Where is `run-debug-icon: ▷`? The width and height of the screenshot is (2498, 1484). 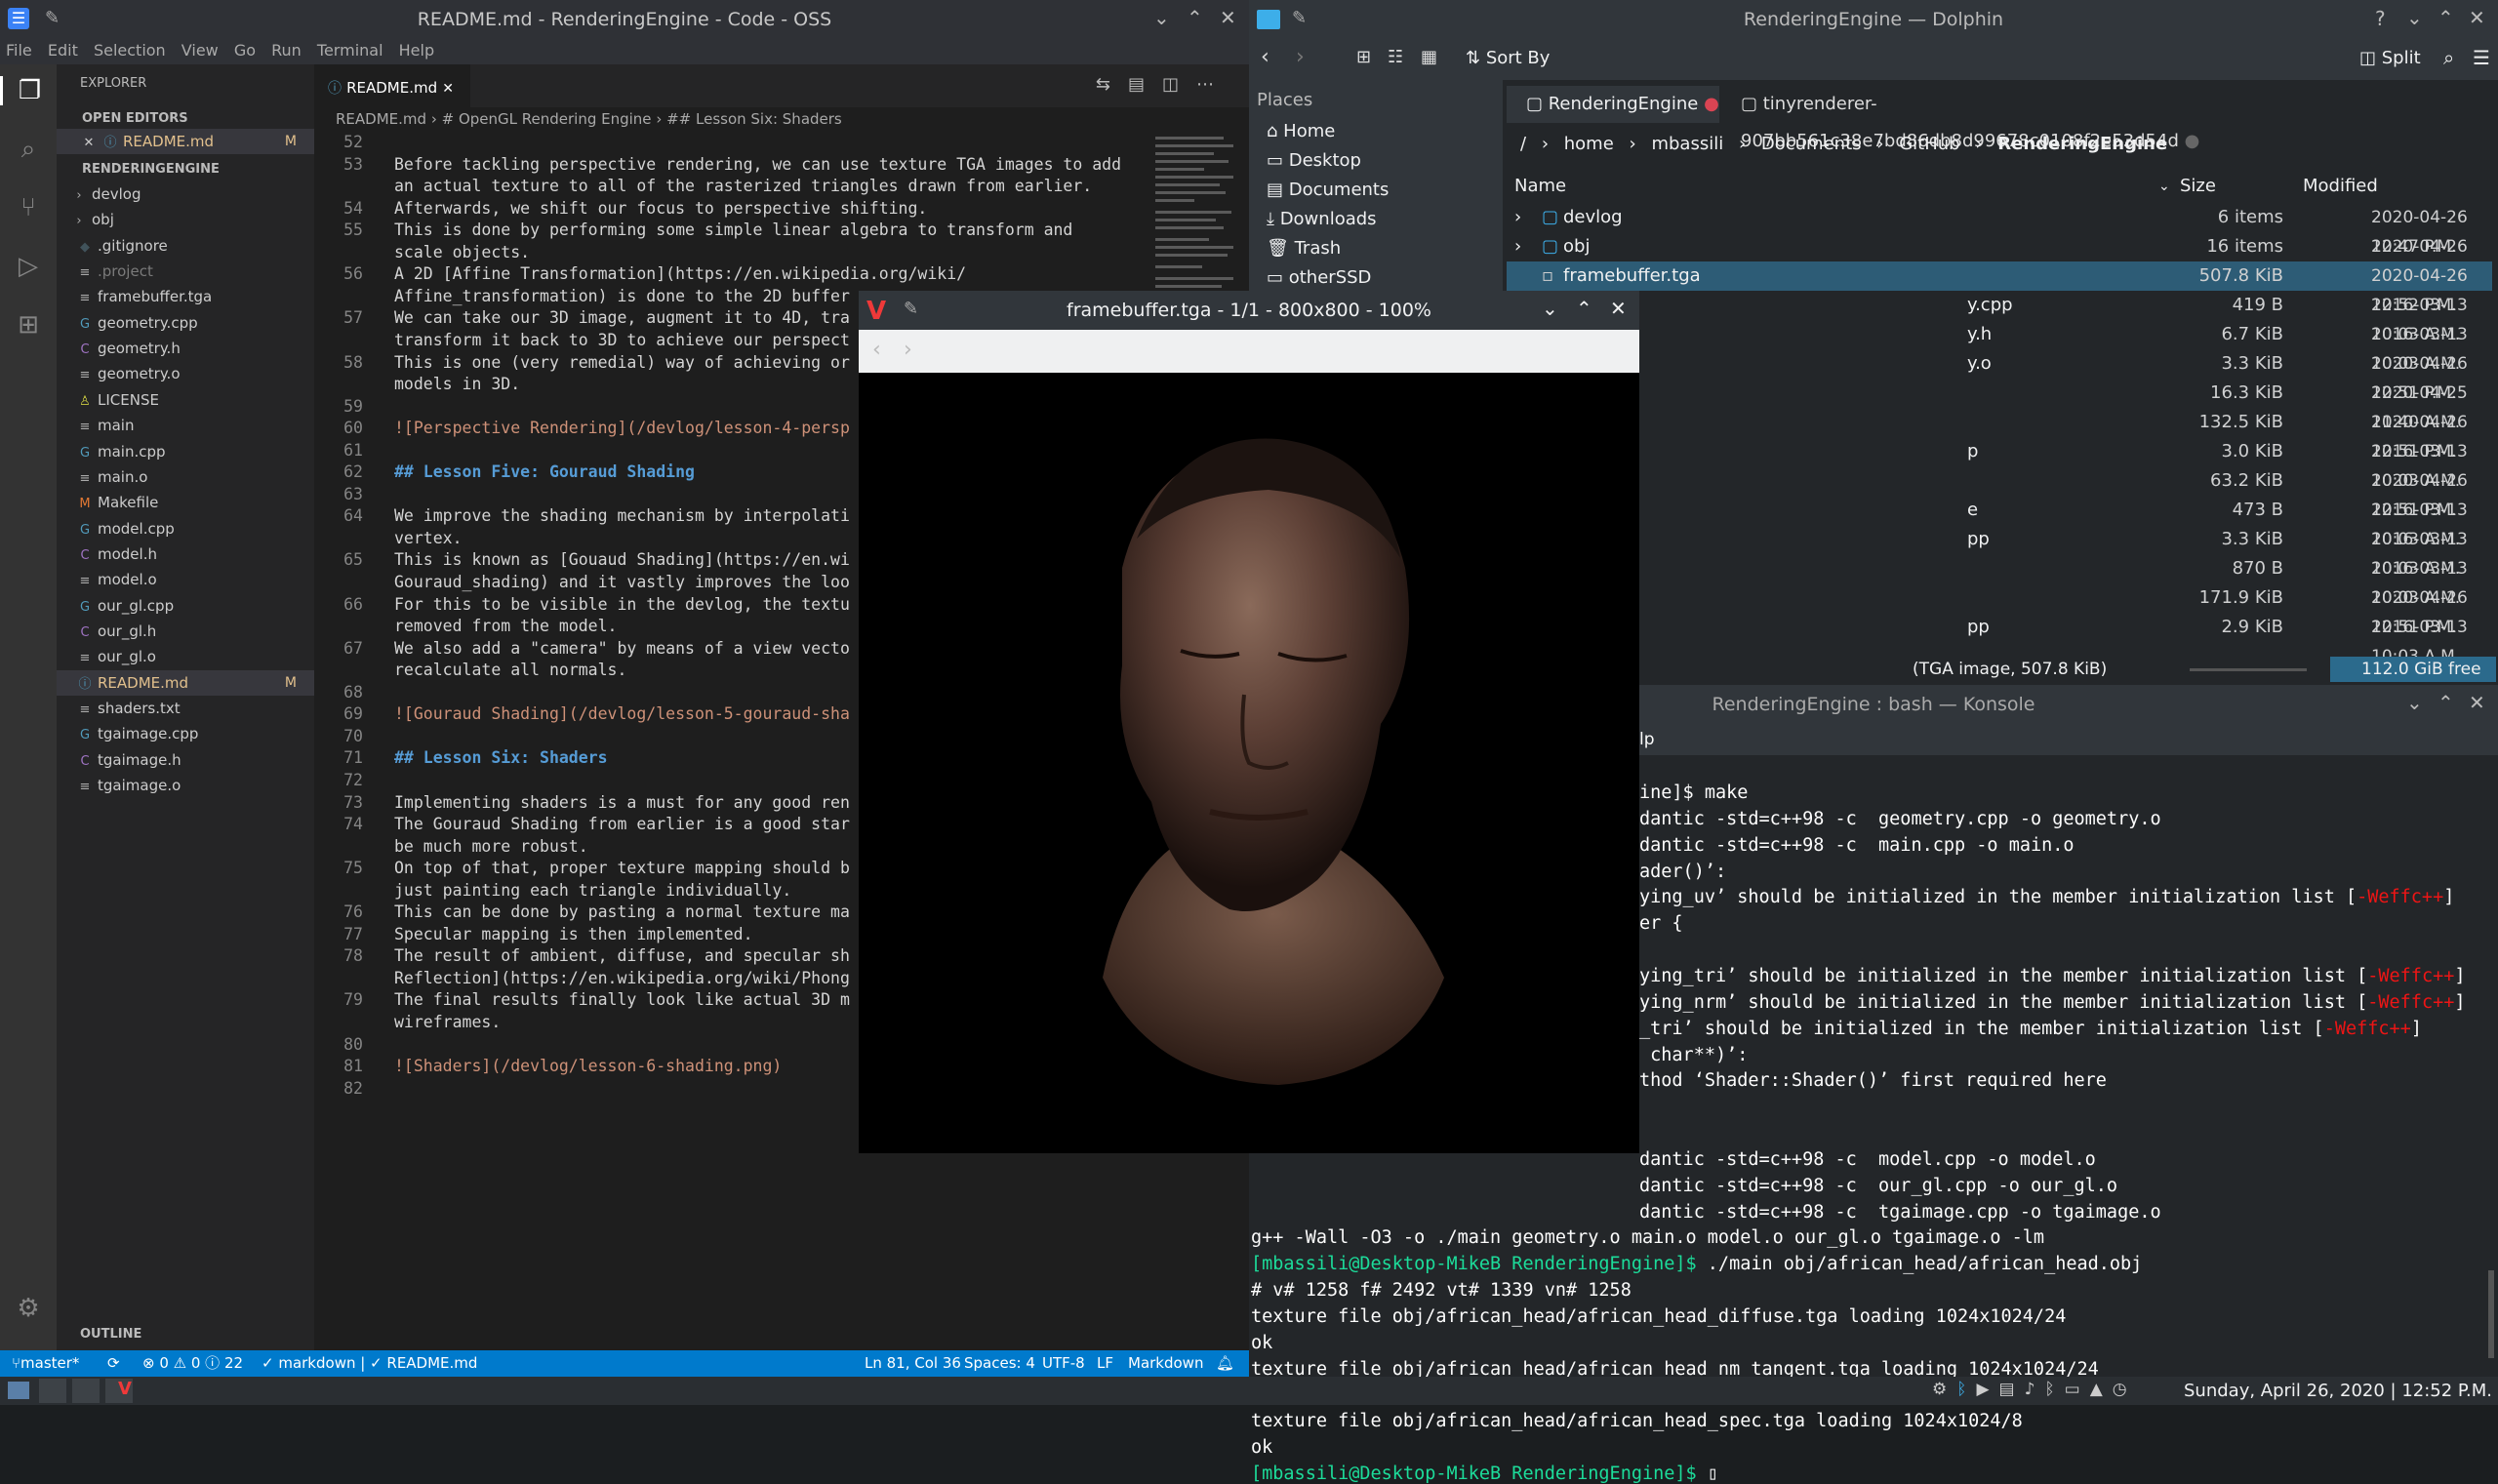 run-debug-icon: ▷ is located at coordinates (28, 266).